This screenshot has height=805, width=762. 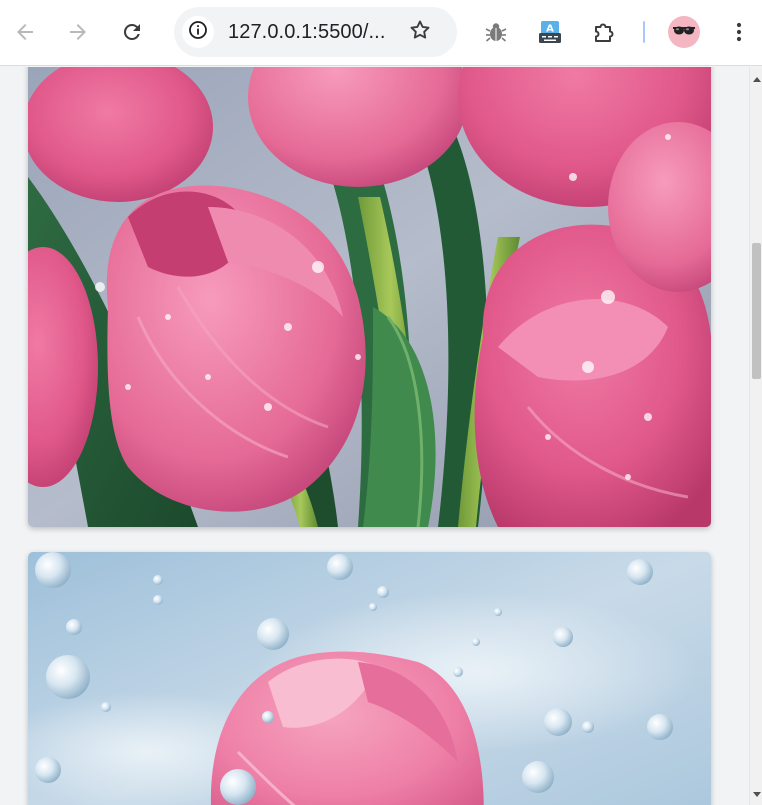 What do you see at coordinates (756, 311) in the screenshot?
I see `scrollbar-thumb` at bounding box center [756, 311].